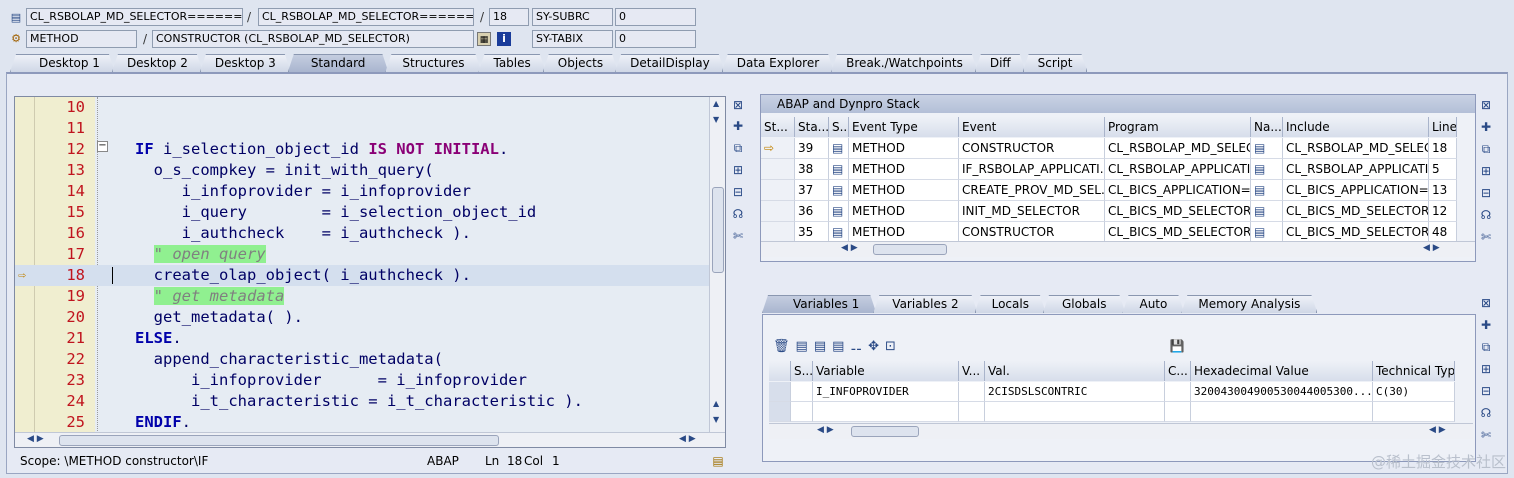  Describe the element at coordinates (1443, 127) in the screenshot. I see `stack-column-header: Line` at that location.